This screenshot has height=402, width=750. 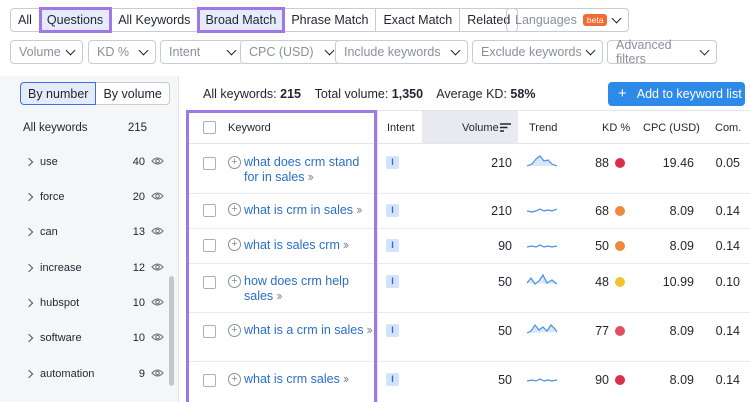 What do you see at coordinates (543, 128) in the screenshot?
I see `trend-column-header: Trend` at bounding box center [543, 128].